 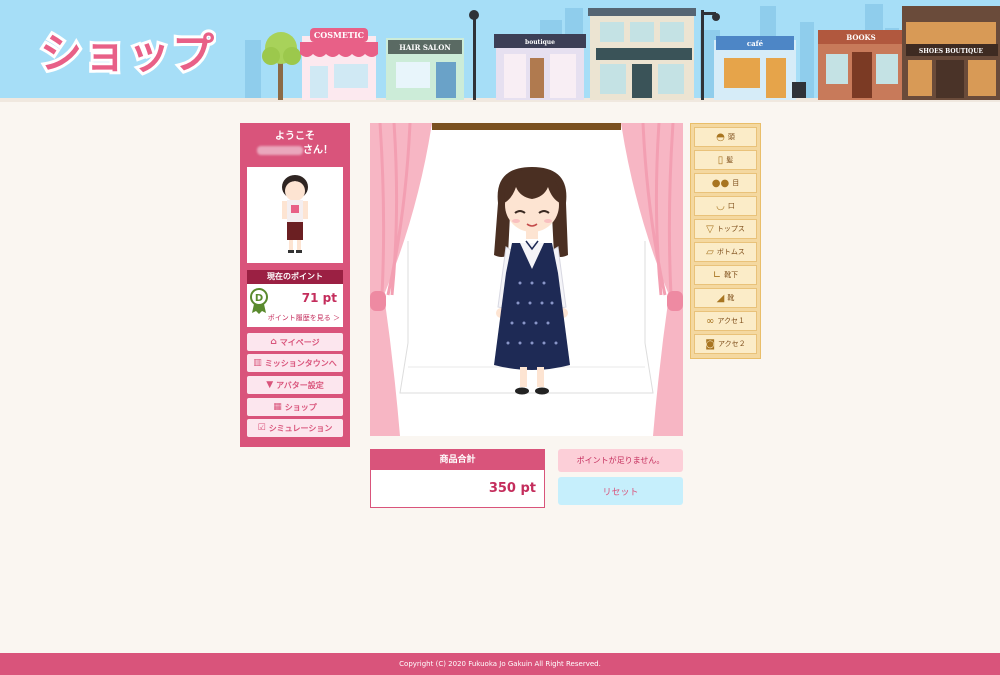 What do you see at coordinates (339, 35) in the screenshot?
I see `sign-cosmetic: COSMETIC` at bounding box center [339, 35].